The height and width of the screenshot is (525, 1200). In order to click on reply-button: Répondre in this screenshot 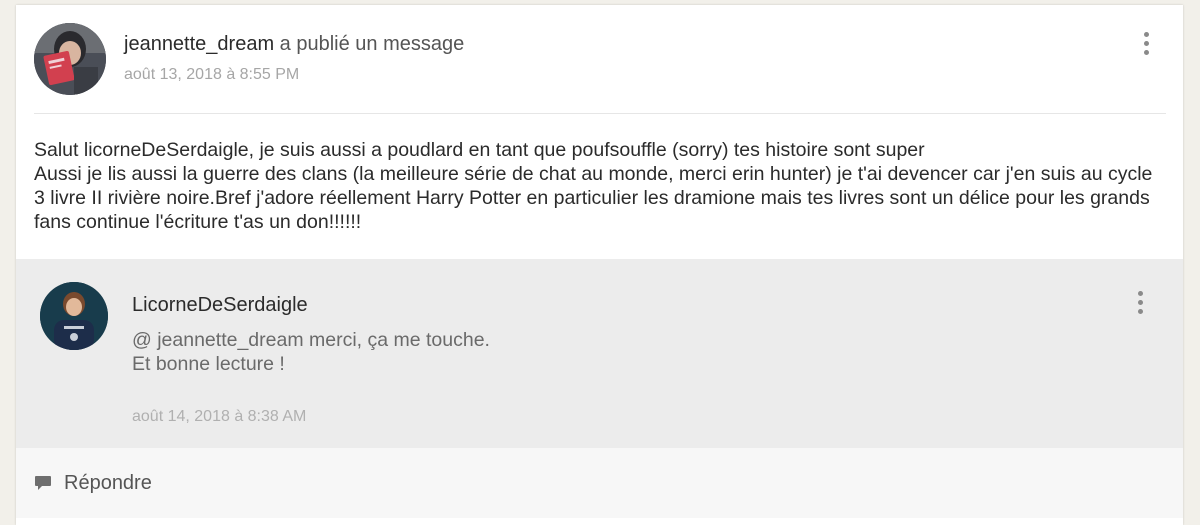, I will do `click(93, 483)`.